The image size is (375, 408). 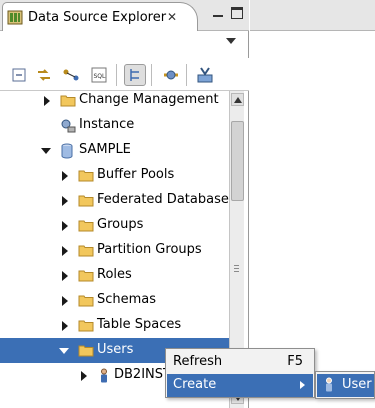 I want to click on view-menu-chevron-icon, so click(x=231, y=41).